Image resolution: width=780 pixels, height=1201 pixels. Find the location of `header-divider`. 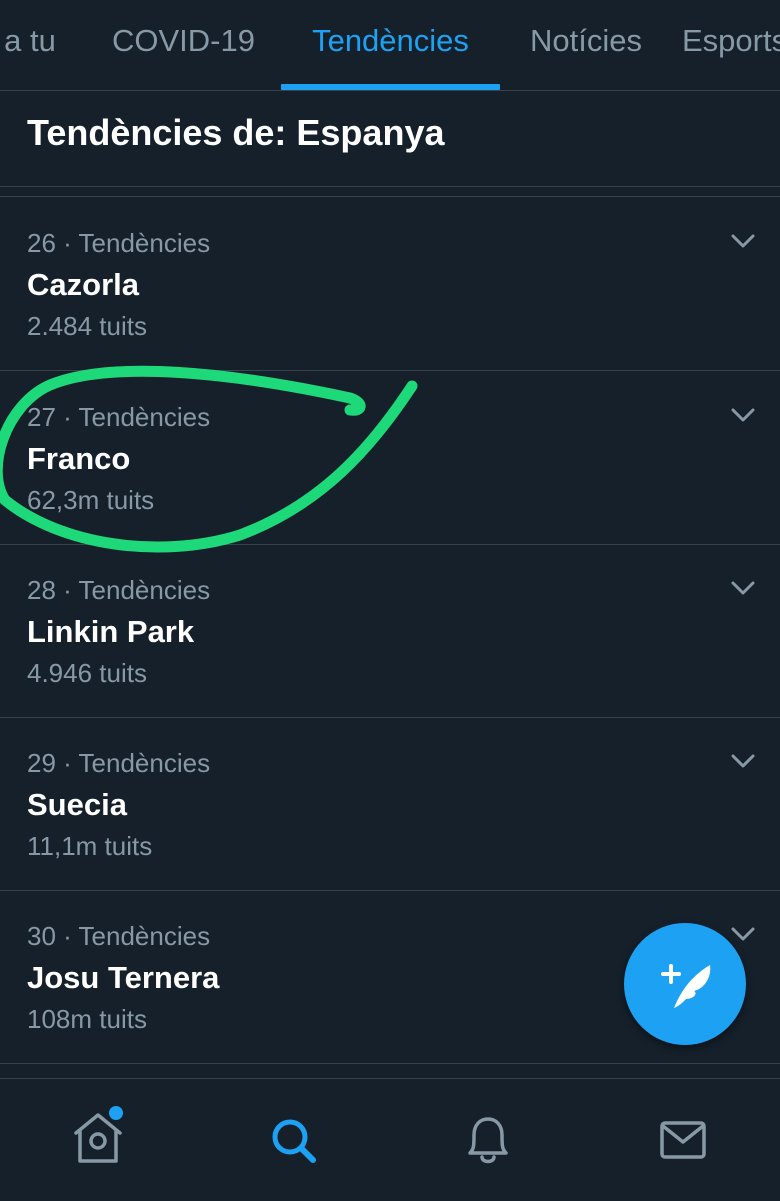

header-divider is located at coordinates (390, 186).